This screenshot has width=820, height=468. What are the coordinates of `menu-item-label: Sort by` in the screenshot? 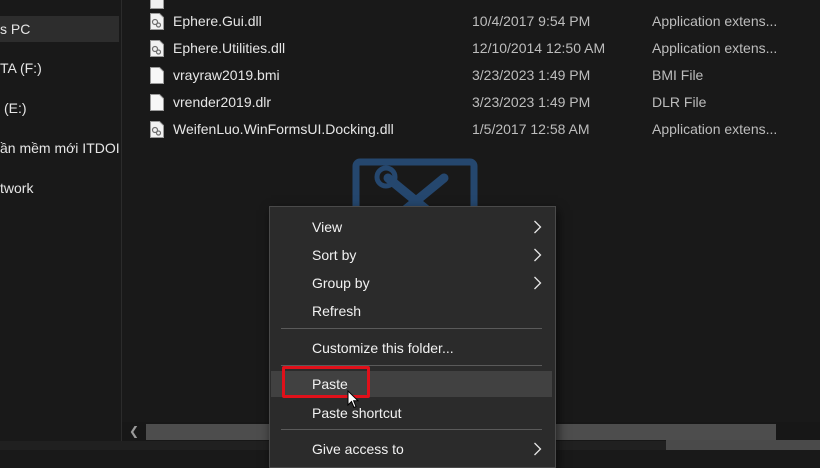 It's located at (334, 255).